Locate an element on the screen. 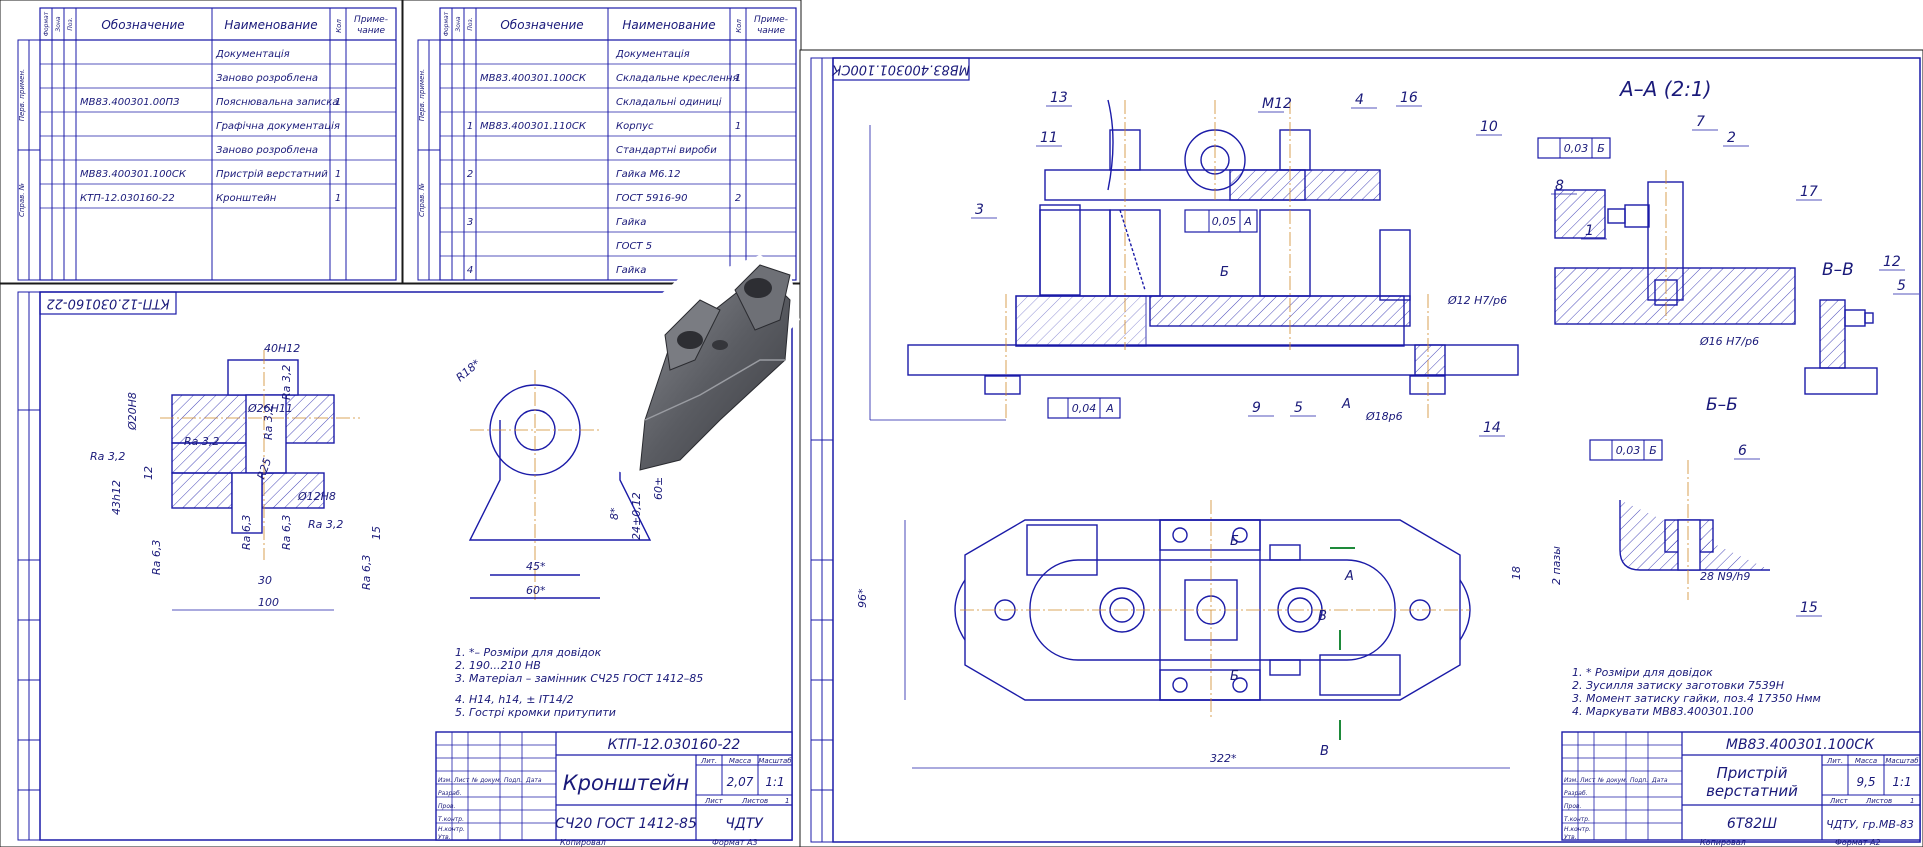  dim-ra-7: Ra 6,3 is located at coordinates (286, 532).